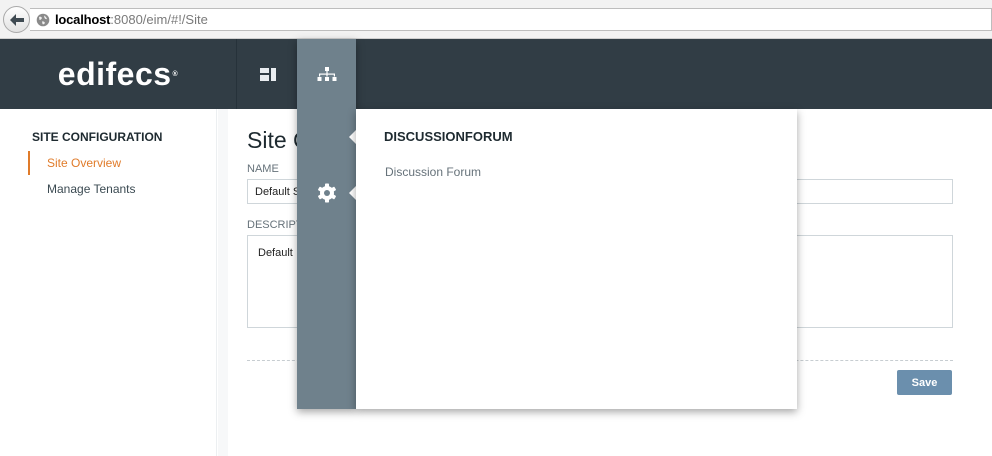  I want to click on gear-icon, so click(326, 193).